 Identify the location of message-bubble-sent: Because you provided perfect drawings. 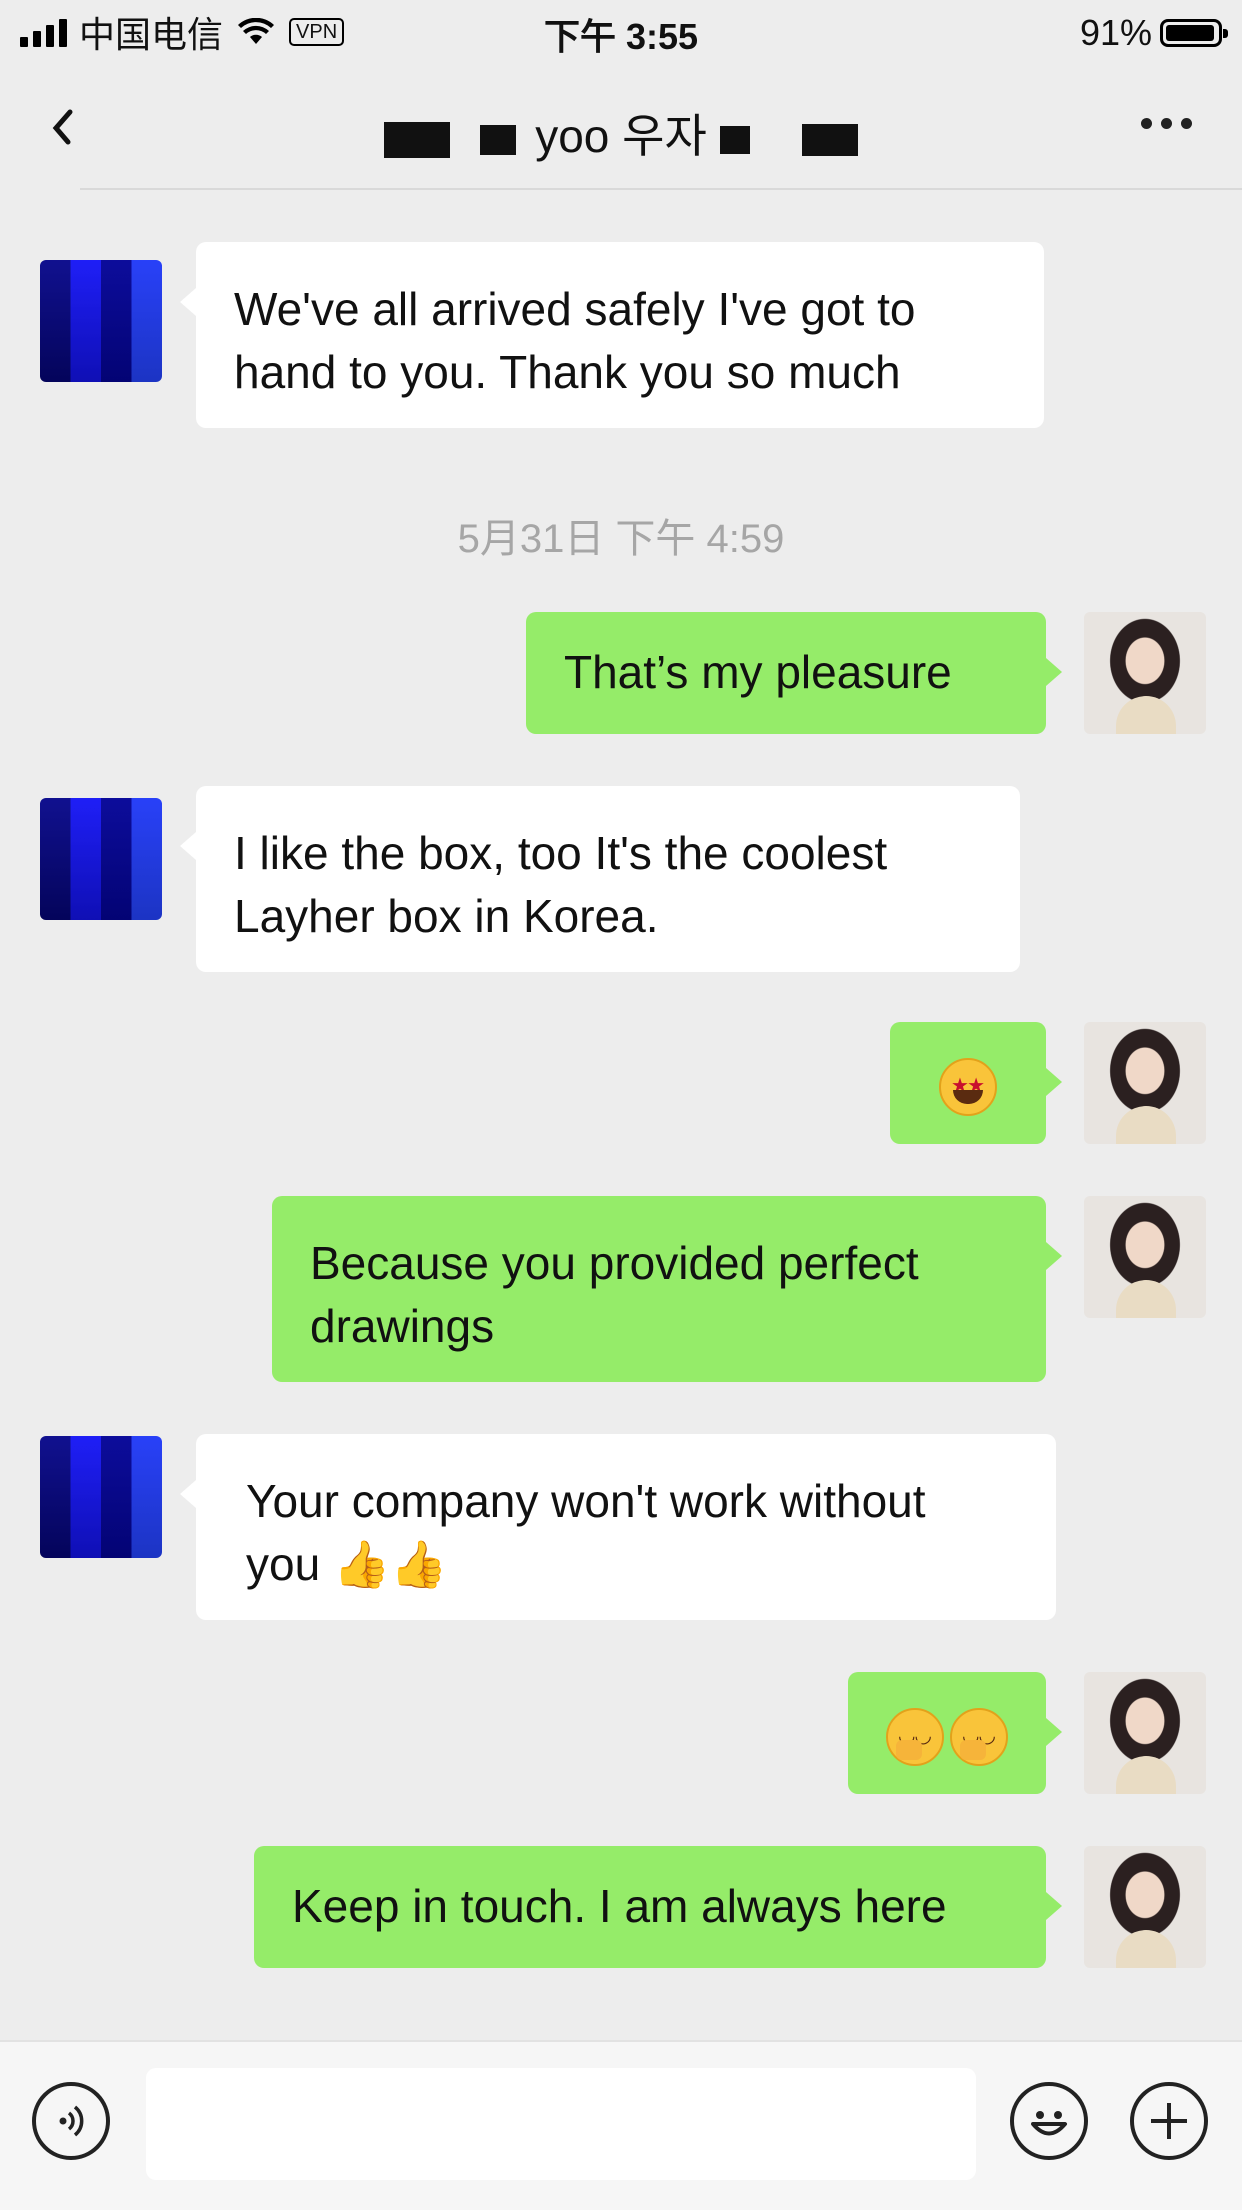
(667, 1289).